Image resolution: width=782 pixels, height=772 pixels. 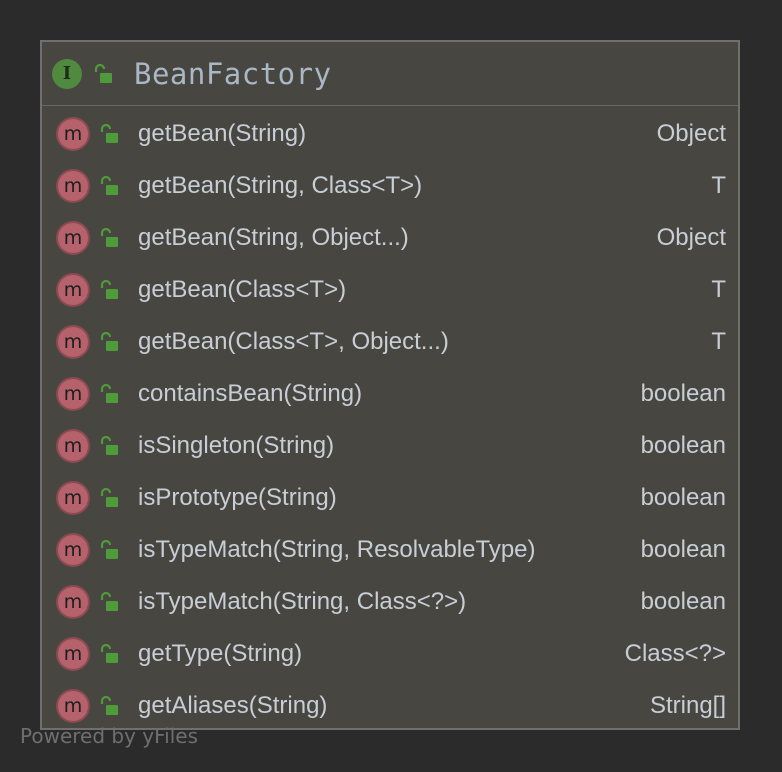 What do you see at coordinates (67, 73) in the screenshot?
I see `interface-icon: I` at bounding box center [67, 73].